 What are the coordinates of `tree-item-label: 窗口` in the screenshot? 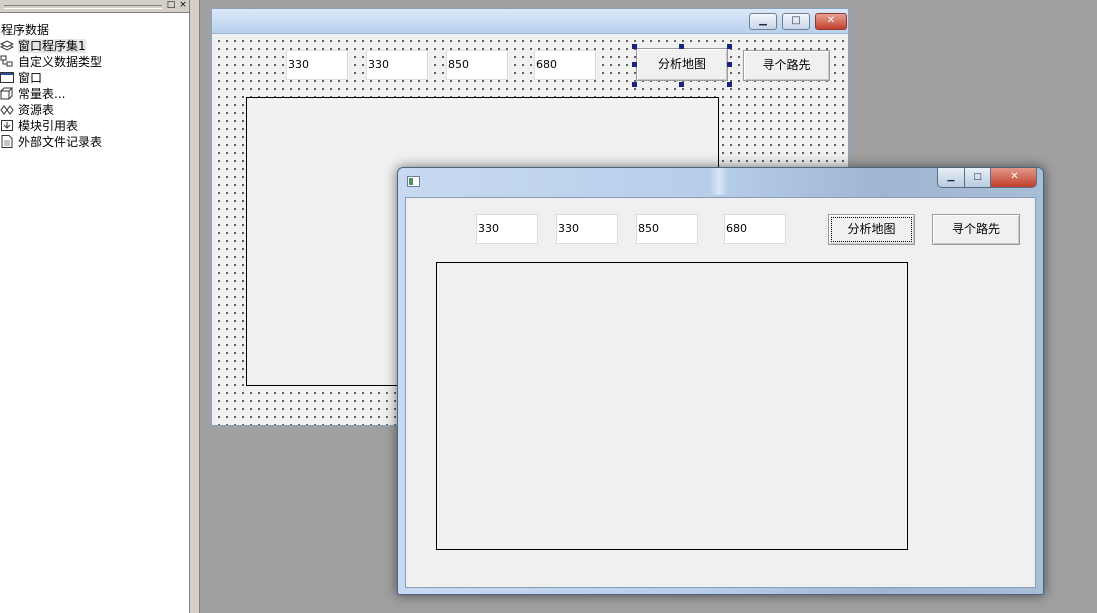 It's located at (30, 78).